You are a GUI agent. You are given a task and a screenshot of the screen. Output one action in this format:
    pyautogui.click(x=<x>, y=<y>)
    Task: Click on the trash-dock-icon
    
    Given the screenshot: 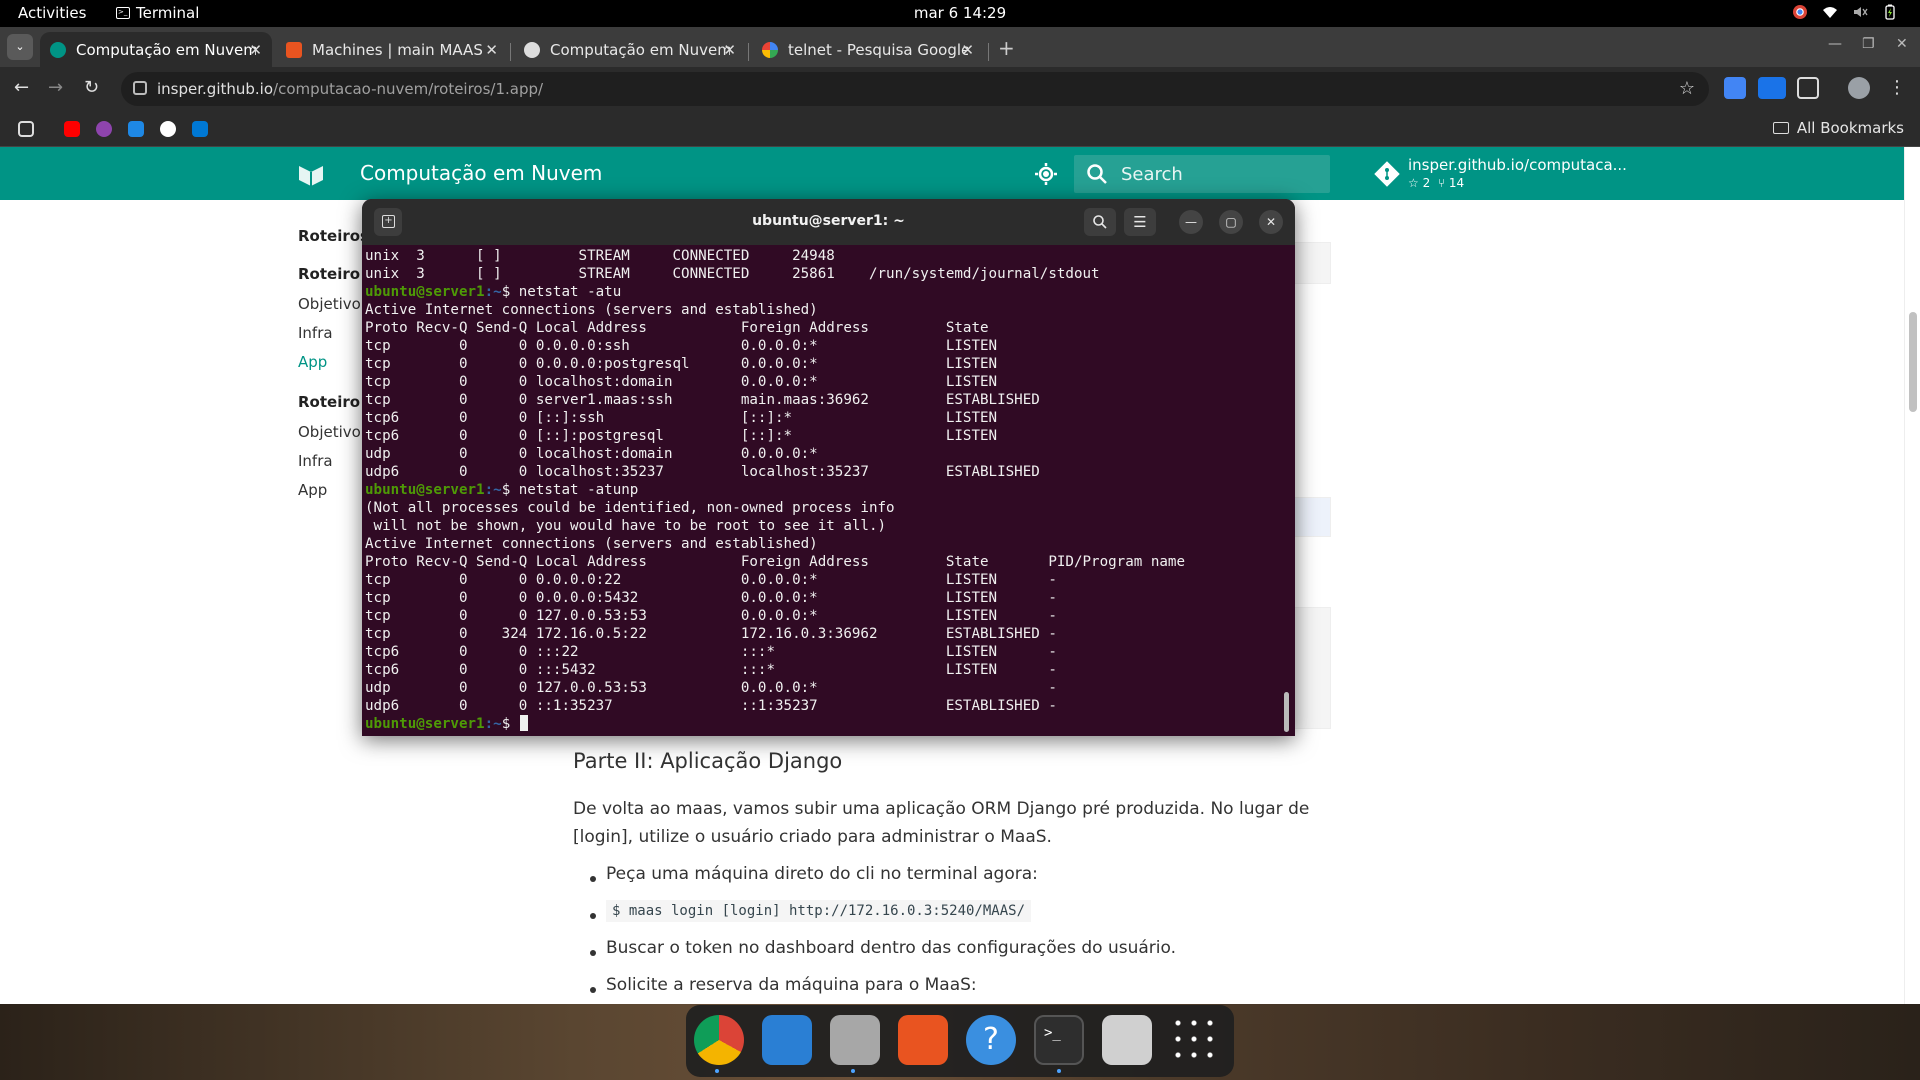 What is the action you would take?
    pyautogui.click(x=1127, y=1040)
    